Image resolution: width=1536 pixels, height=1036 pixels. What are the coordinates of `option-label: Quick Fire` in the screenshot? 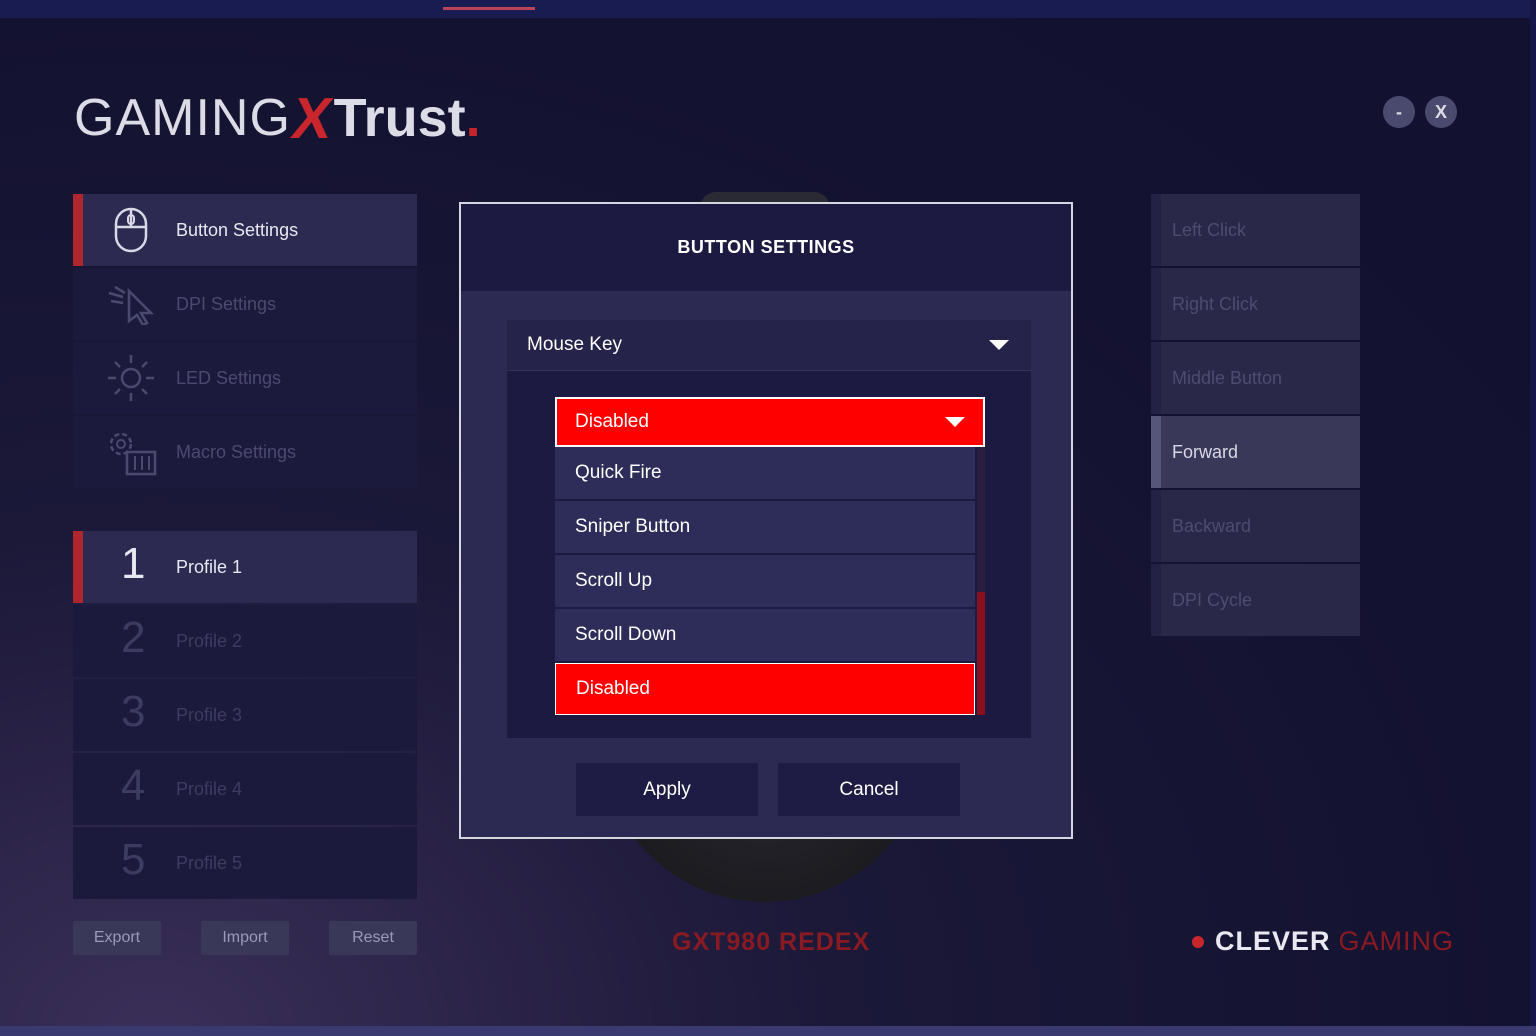 It's located at (618, 472).